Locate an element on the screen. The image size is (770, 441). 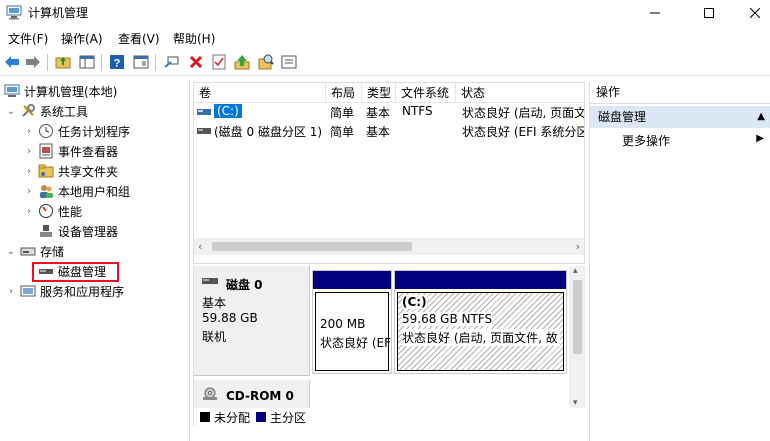
actions-section-disk-management: 磁盘管理 ▲ is located at coordinates (680, 117).